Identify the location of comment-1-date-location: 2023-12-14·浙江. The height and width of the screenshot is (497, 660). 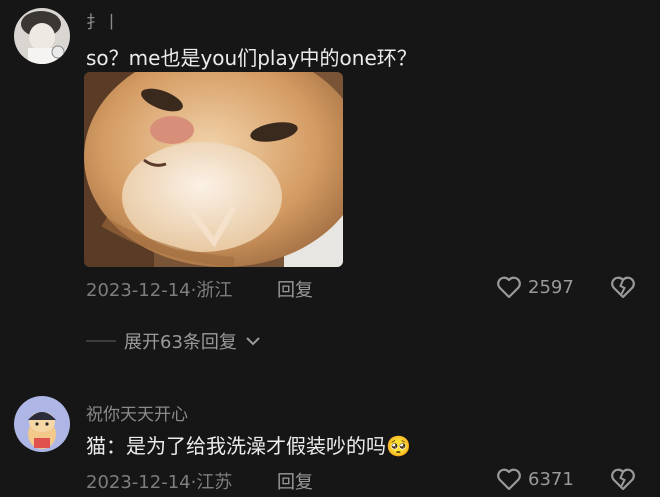
(159, 290).